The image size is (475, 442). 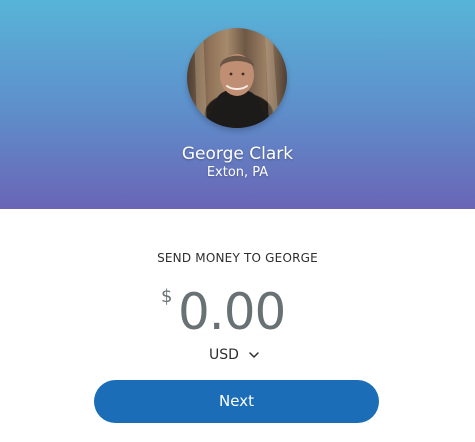 I want to click on chevron-down-icon, so click(x=254, y=355).